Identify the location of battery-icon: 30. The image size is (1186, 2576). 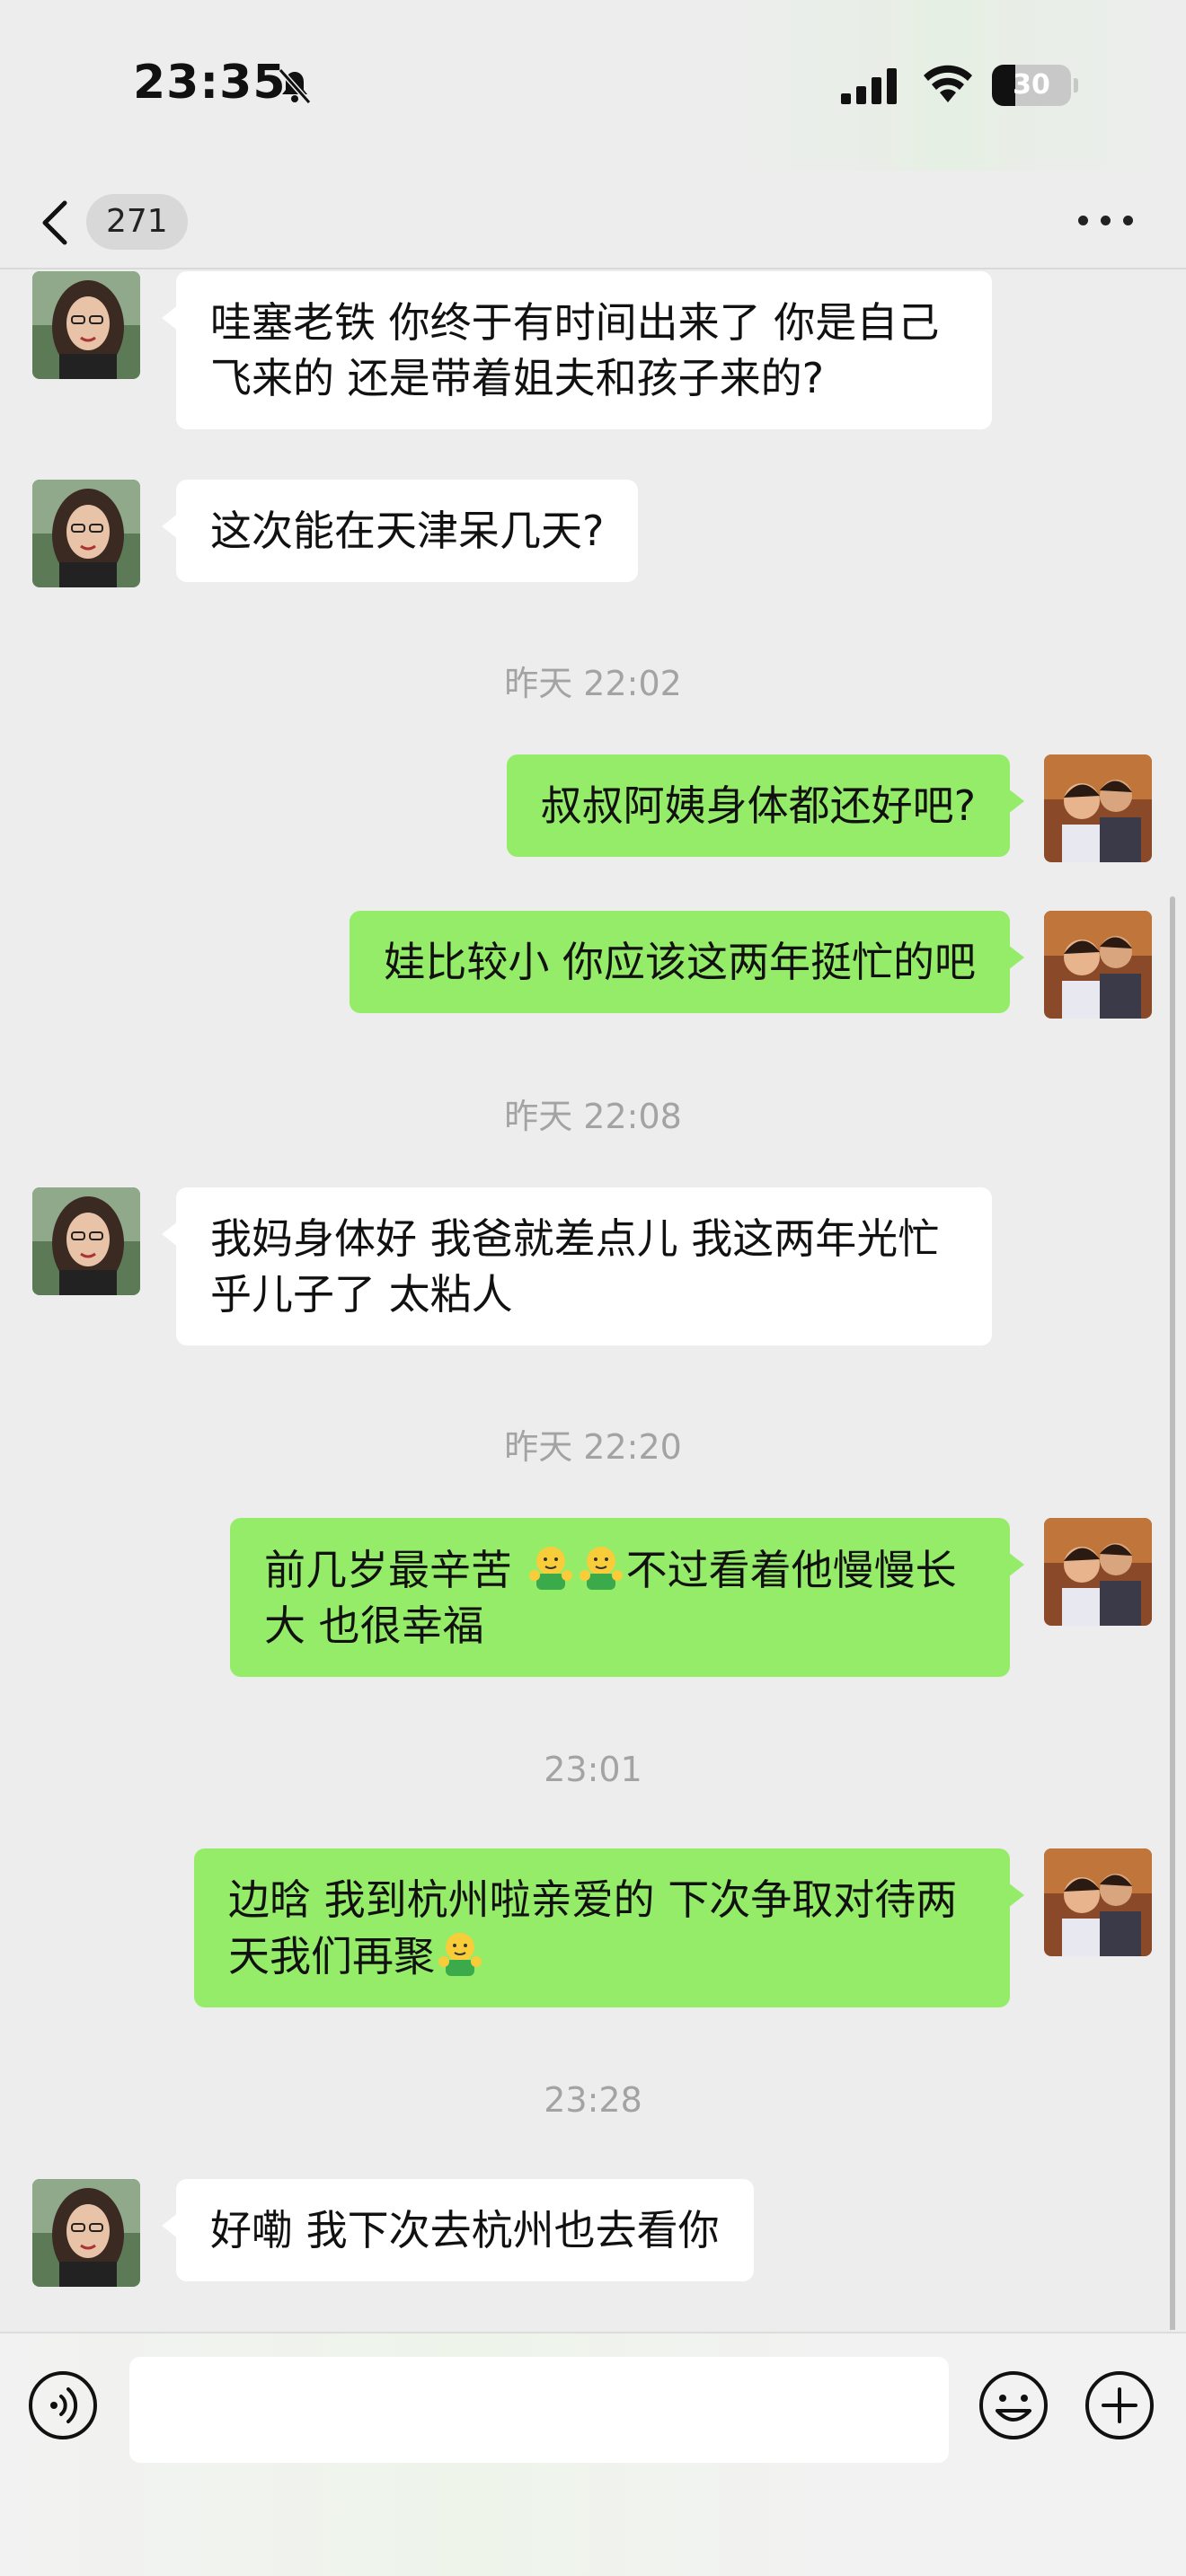
(1035, 85).